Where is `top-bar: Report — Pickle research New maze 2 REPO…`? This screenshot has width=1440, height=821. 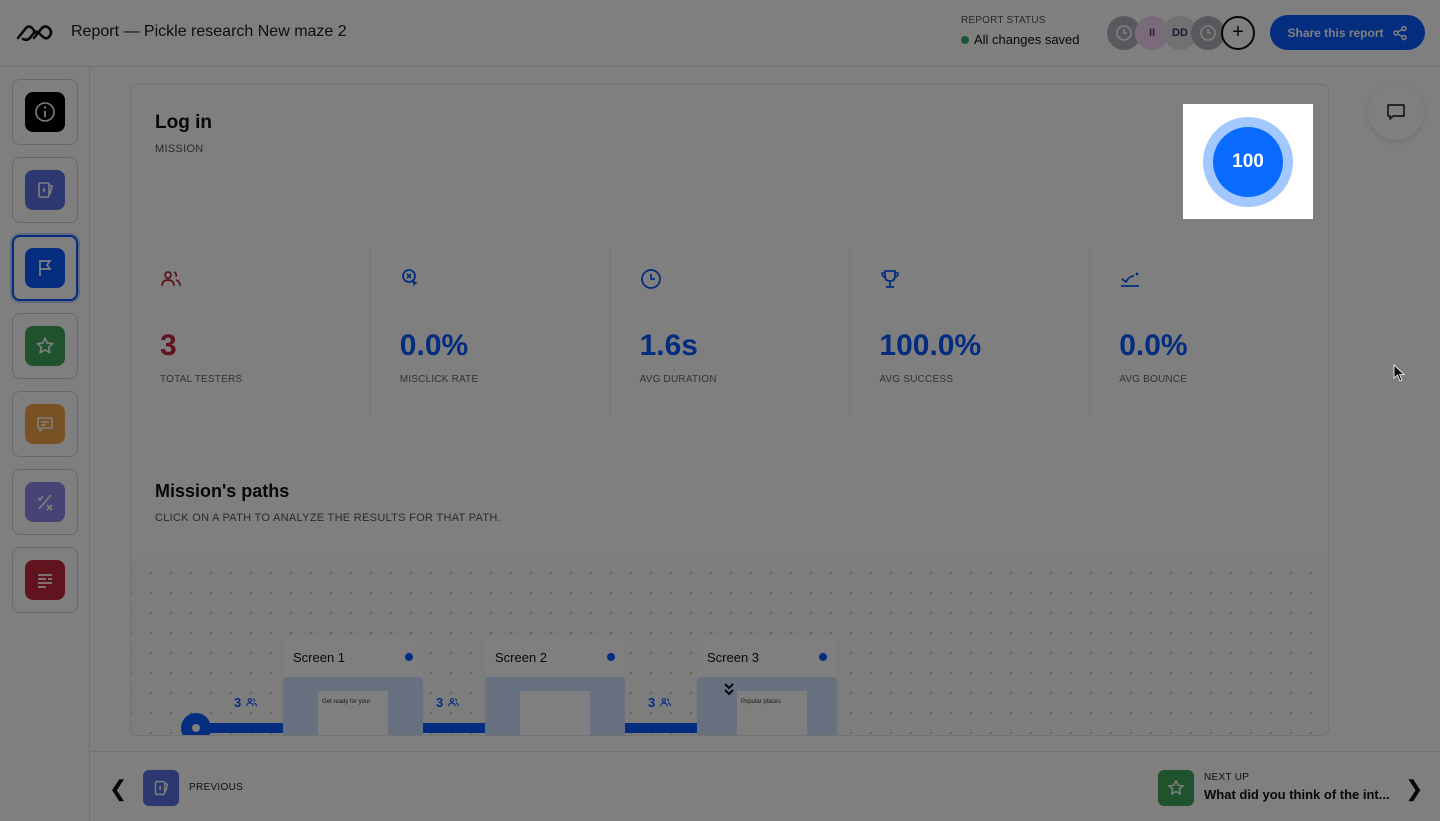
top-bar: Report — Pickle research New maze 2 REPO… is located at coordinates (720, 33).